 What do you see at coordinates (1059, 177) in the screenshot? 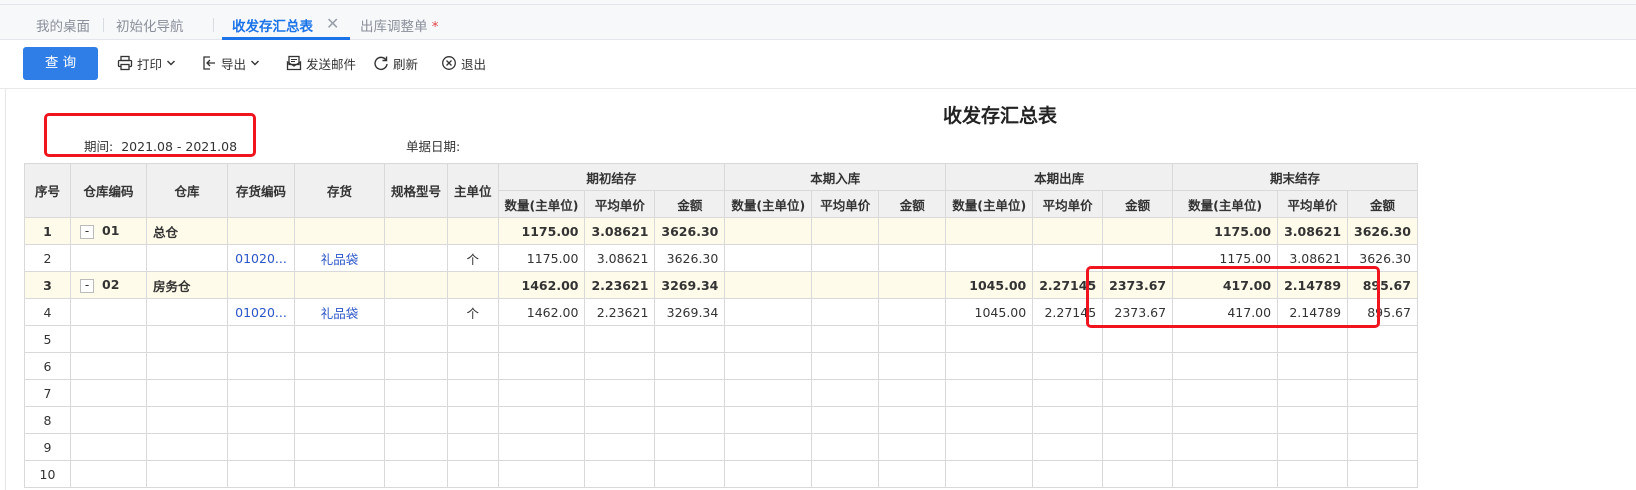
I see `group-out: 本期出库` at bounding box center [1059, 177].